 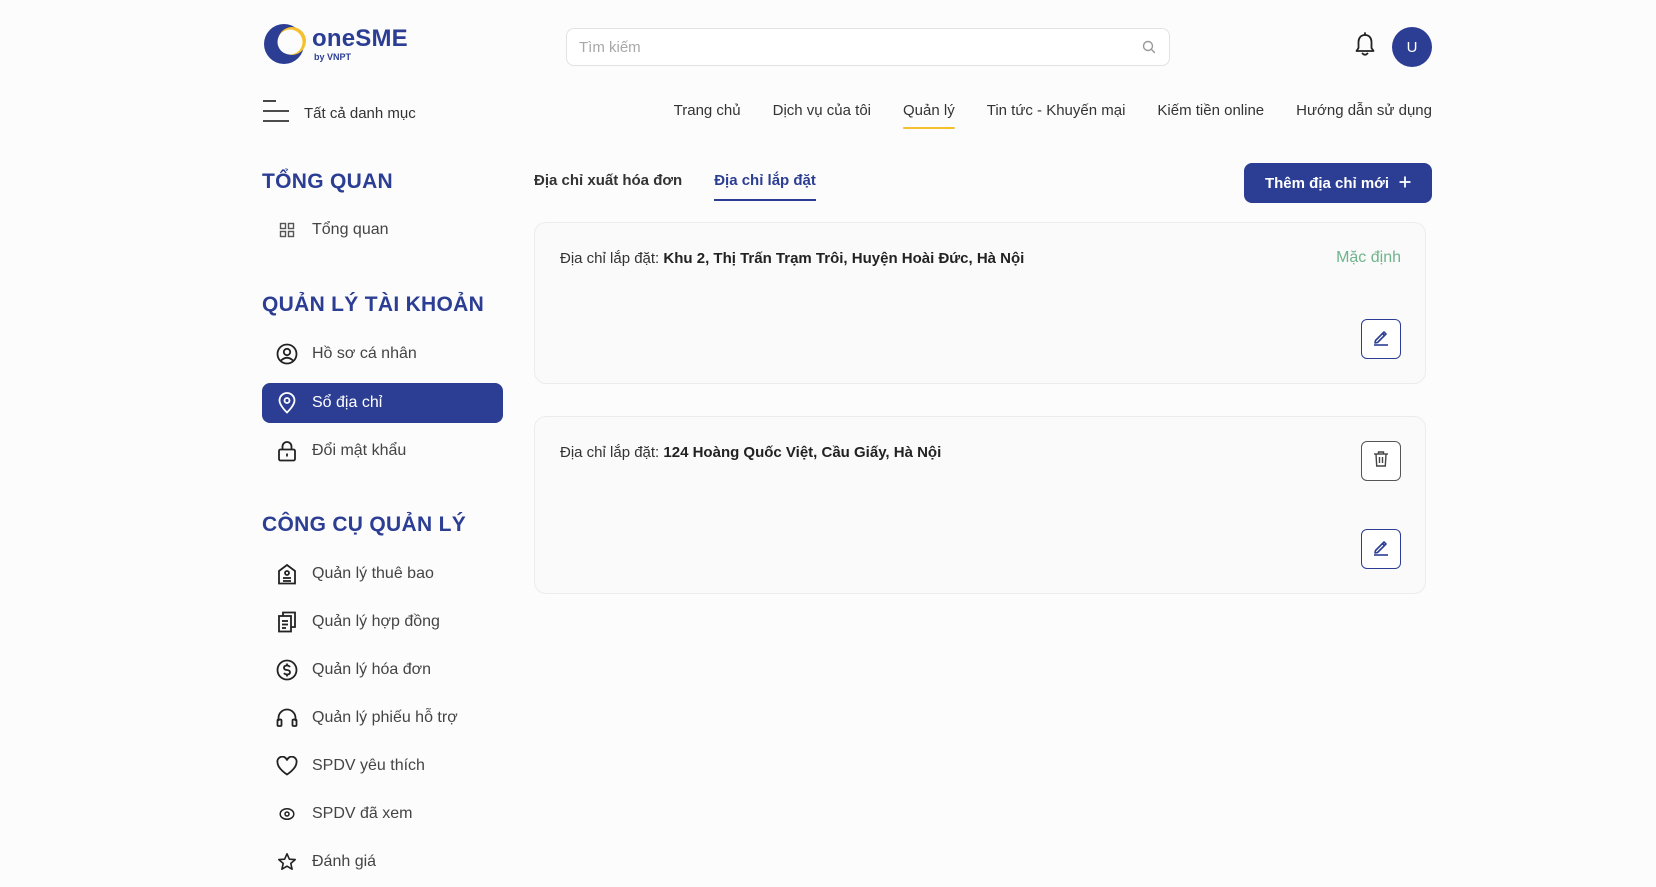 What do you see at coordinates (287, 814) in the screenshot?
I see `eye-icon` at bounding box center [287, 814].